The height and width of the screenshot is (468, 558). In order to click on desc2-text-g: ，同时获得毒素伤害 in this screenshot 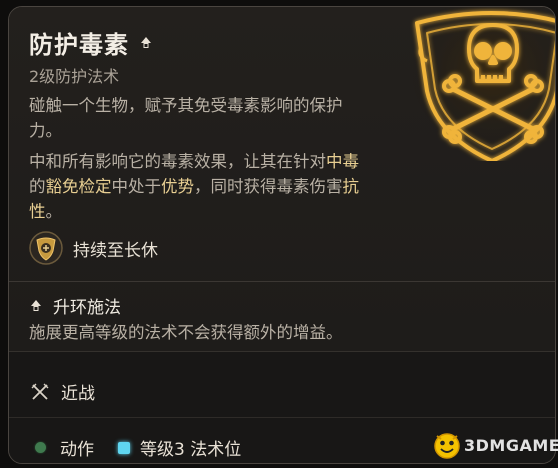, I will do `click(268, 186)`.